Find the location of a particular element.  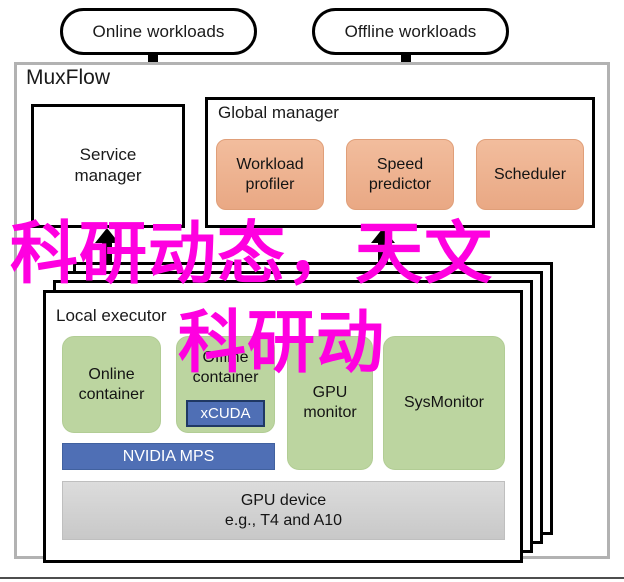

service-manager-label-line2: manager is located at coordinates (108, 175).